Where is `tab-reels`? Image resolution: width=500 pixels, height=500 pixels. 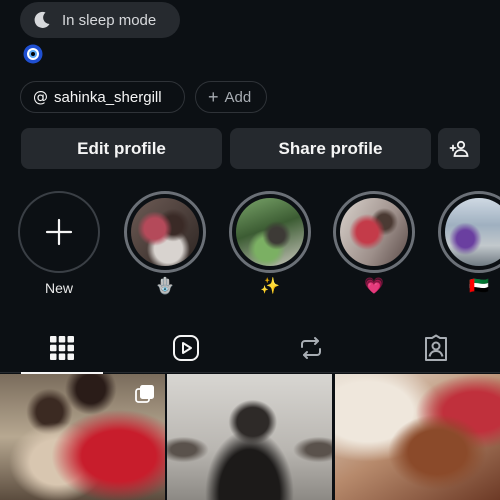
tab-reels is located at coordinates (186, 348).